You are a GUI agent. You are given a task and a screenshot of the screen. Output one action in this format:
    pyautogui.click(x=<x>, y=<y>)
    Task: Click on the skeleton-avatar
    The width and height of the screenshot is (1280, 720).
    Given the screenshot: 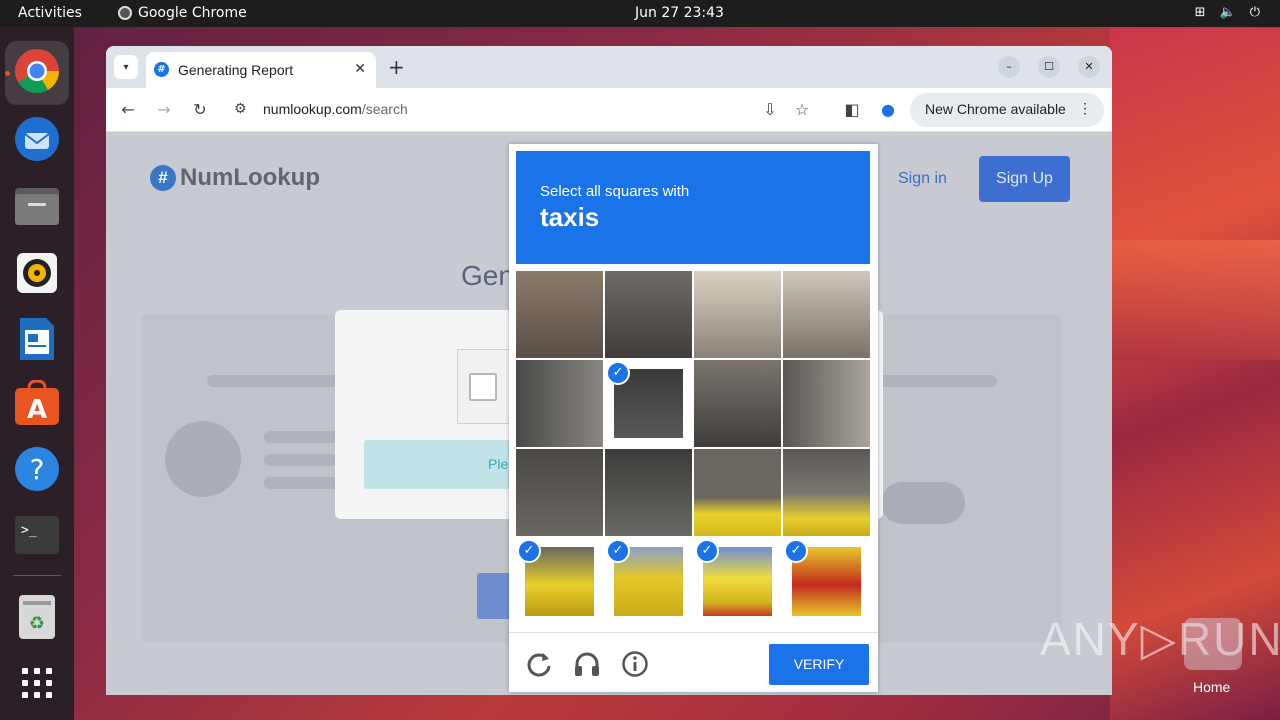 What is the action you would take?
    pyautogui.click(x=203, y=459)
    